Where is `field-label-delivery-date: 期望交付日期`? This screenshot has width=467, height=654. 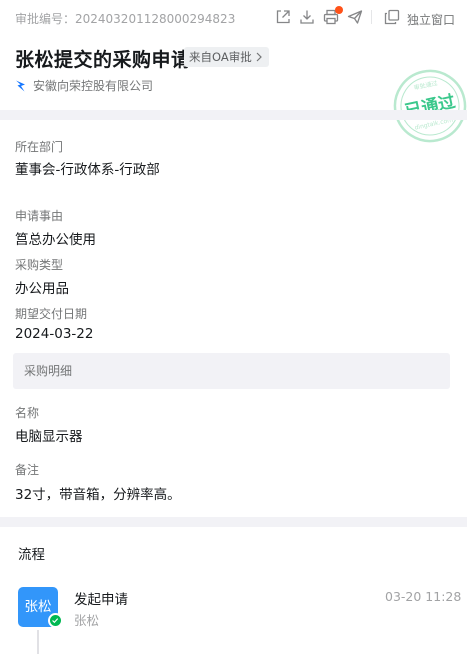 field-label-delivery-date: 期望交付日期 is located at coordinates (51, 314).